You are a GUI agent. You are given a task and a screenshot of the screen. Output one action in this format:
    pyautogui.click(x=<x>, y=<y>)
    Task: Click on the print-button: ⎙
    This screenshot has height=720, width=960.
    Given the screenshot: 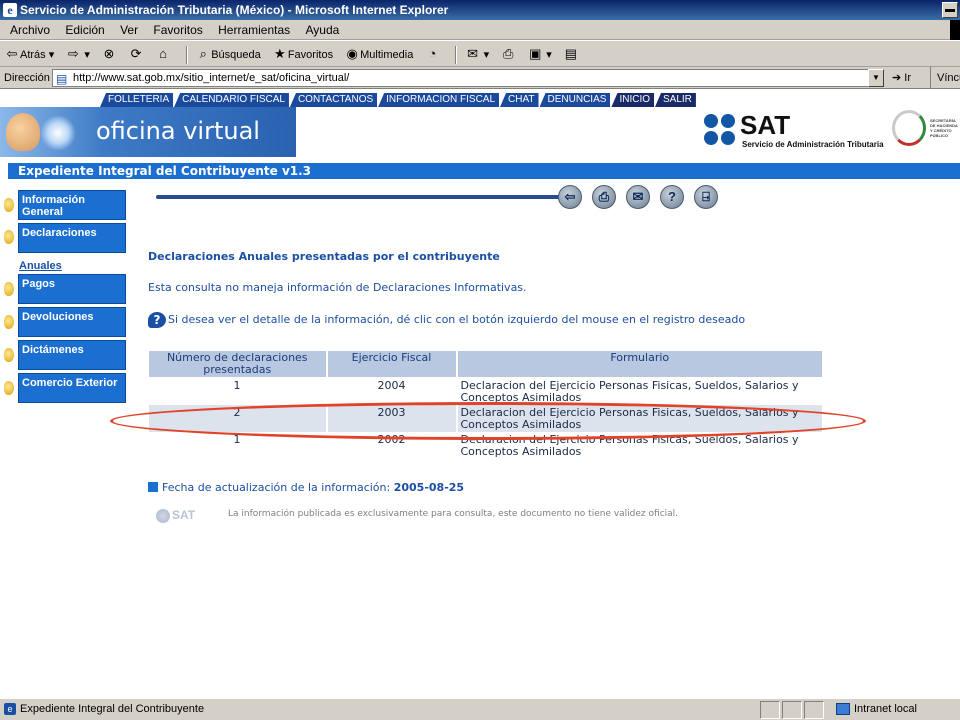 What is the action you would take?
    pyautogui.click(x=508, y=54)
    